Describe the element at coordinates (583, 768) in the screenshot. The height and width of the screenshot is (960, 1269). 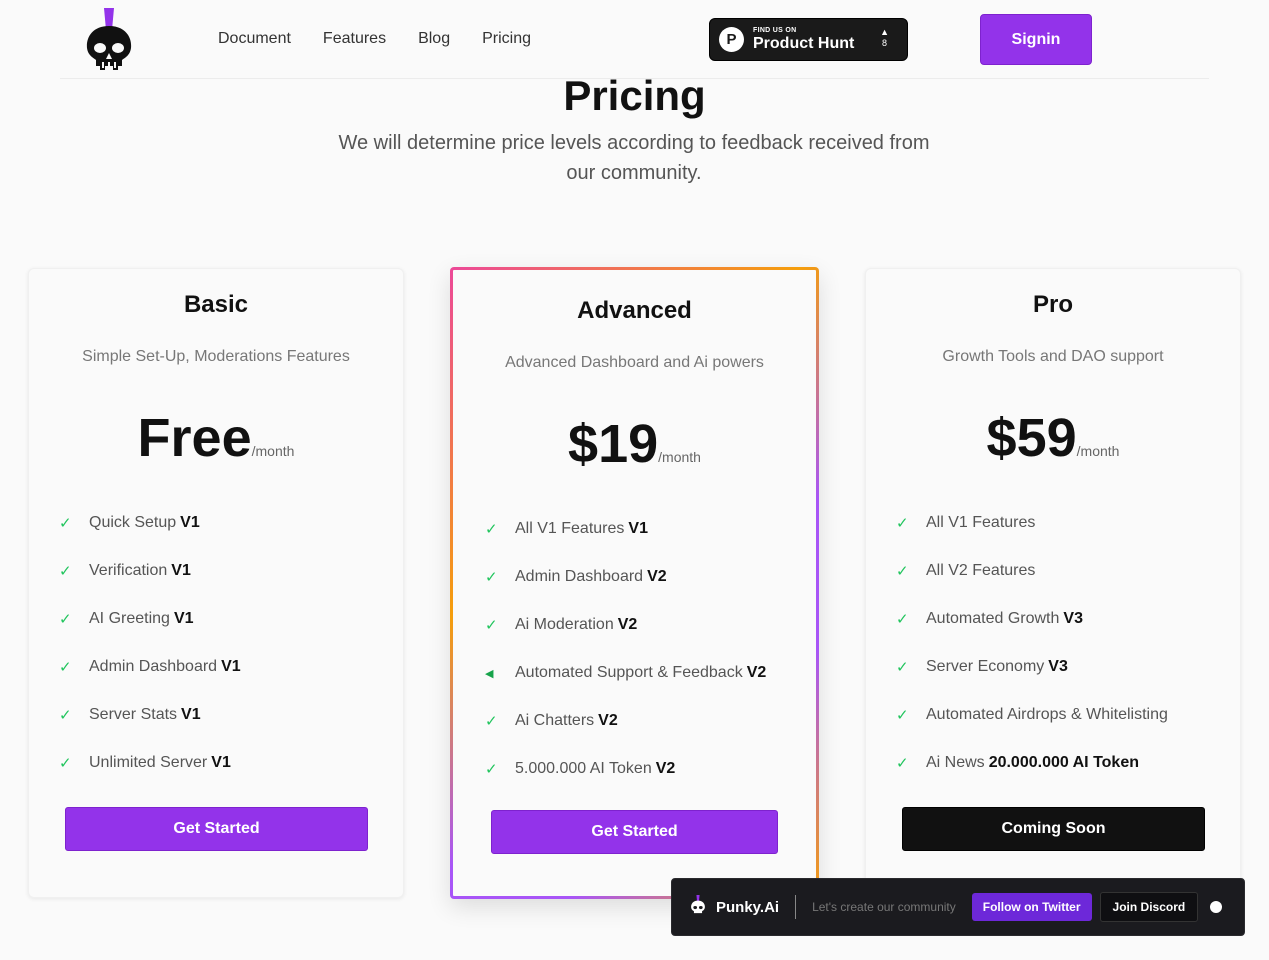
I see `feature-text: 5.000.000 AI Token` at that location.